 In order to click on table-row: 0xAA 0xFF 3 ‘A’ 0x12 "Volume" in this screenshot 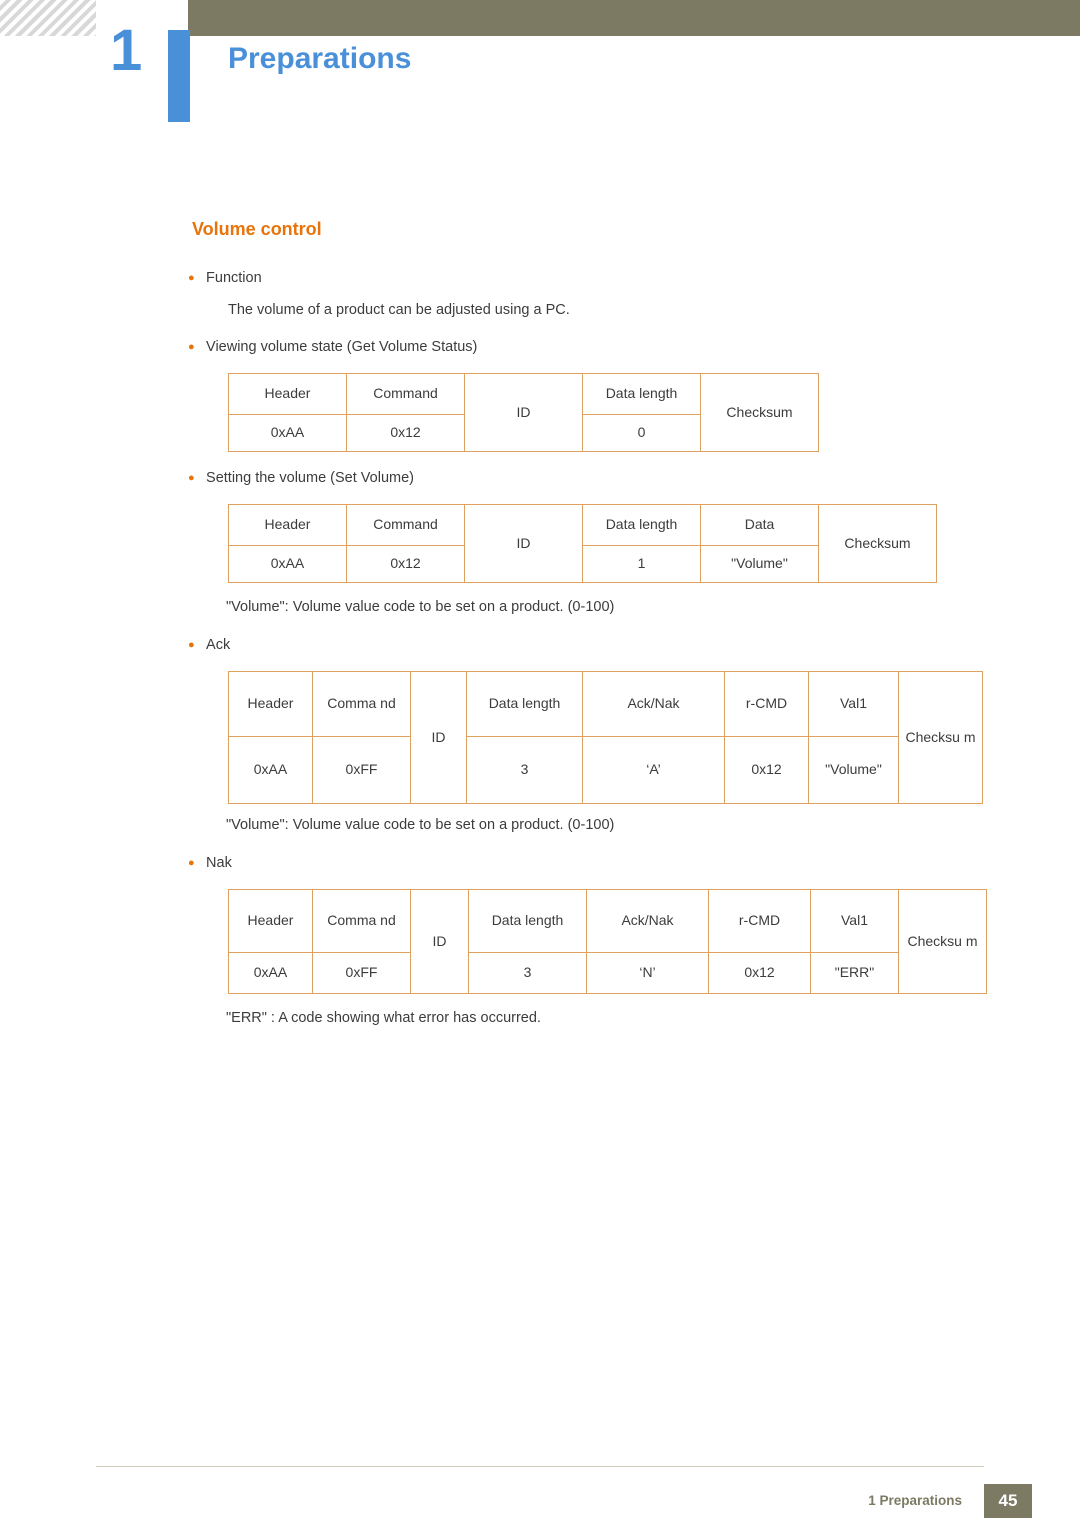, I will do `click(605, 770)`.